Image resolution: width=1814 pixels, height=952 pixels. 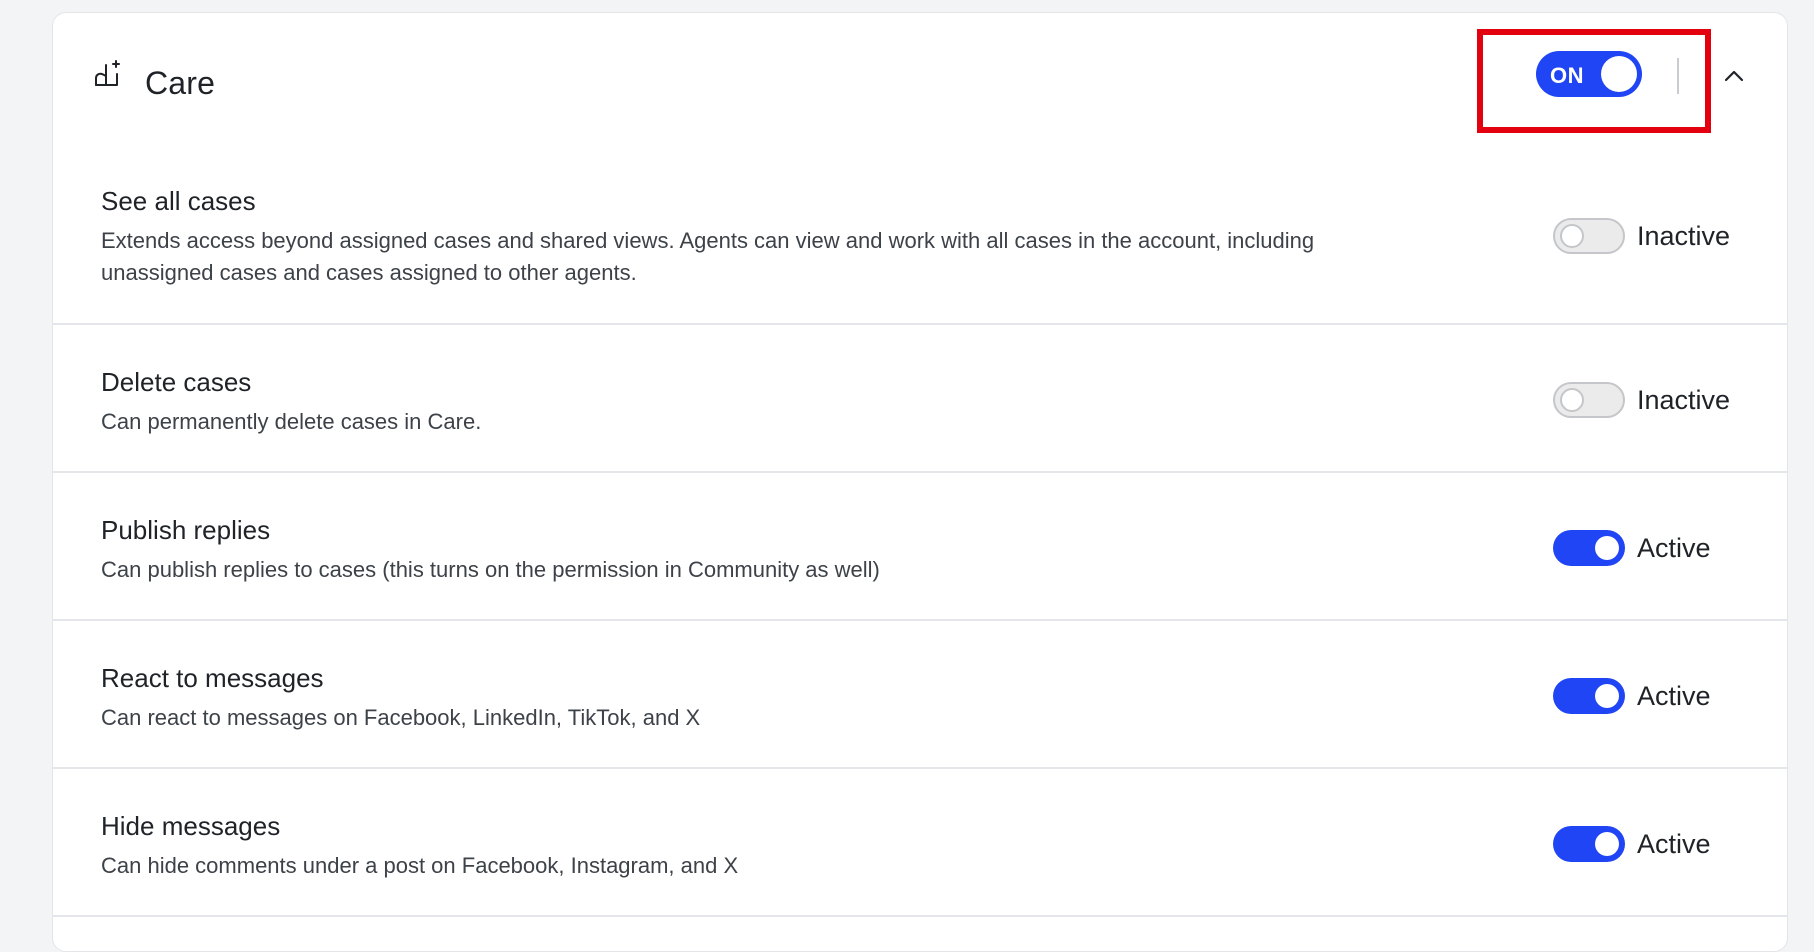 What do you see at coordinates (1589, 696) in the screenshot?
I see `react-to-messages-toggle` at bounding box center [1589, 696].